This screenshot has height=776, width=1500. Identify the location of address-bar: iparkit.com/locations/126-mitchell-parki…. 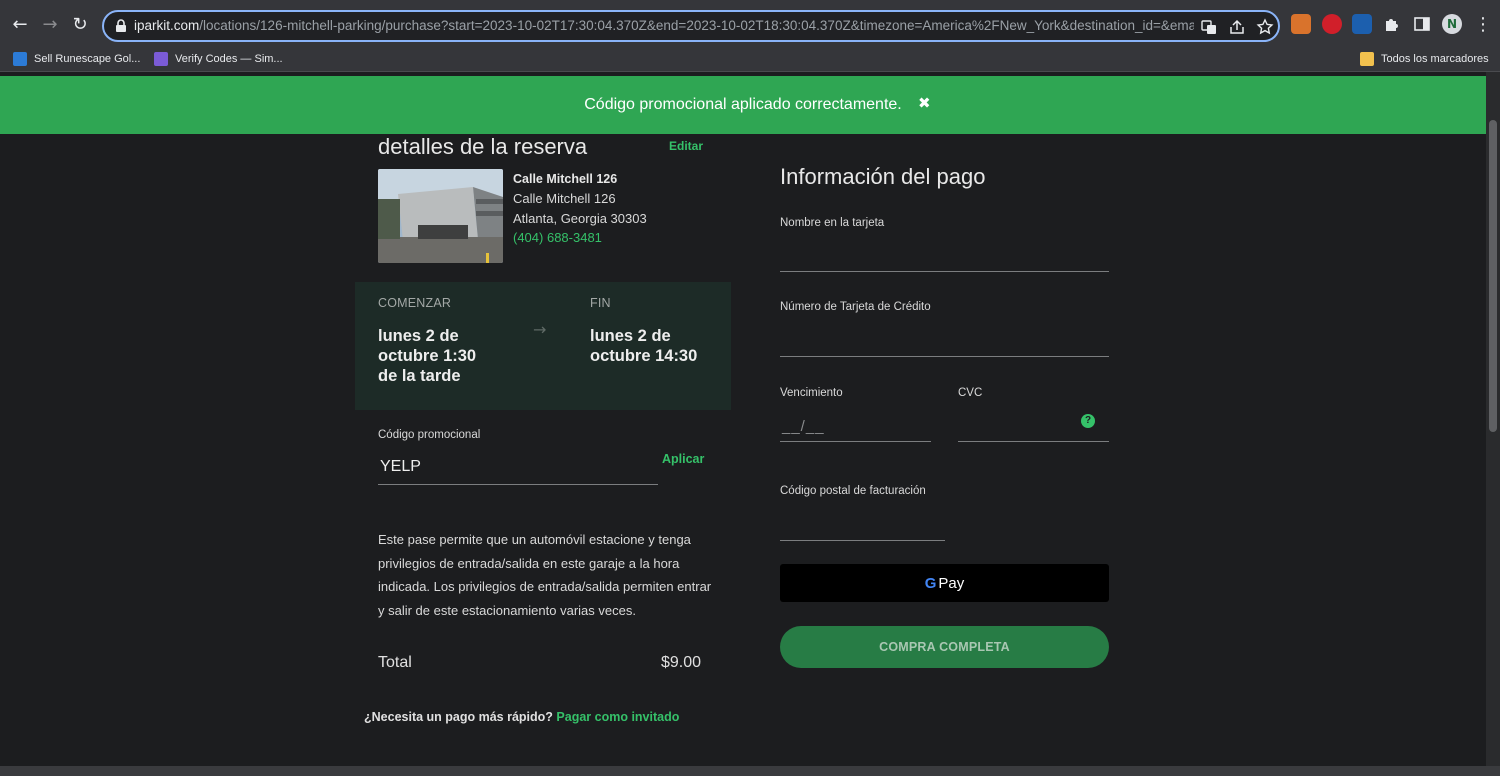
(691, 26).